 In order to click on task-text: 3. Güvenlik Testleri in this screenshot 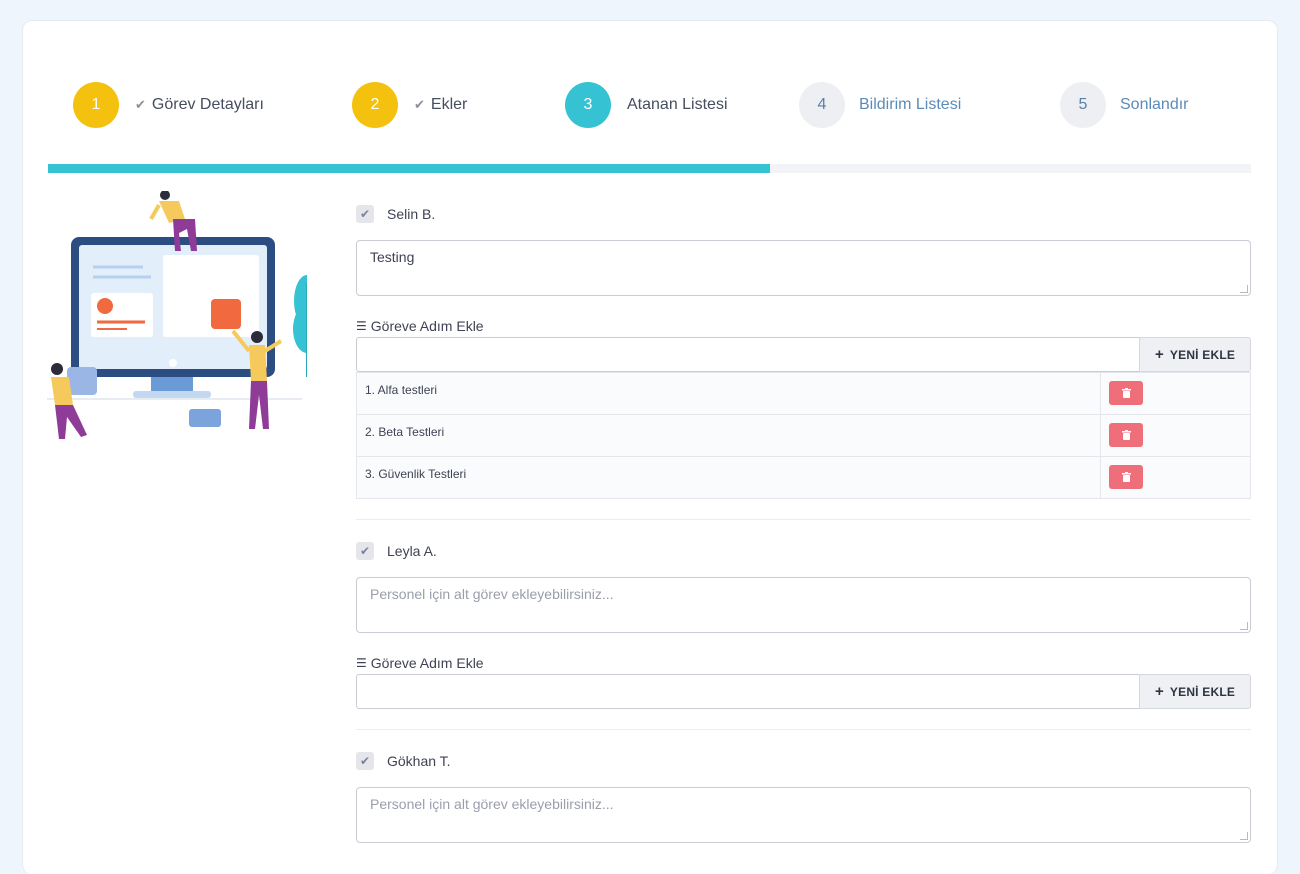, I will do `click(729, 477)`.